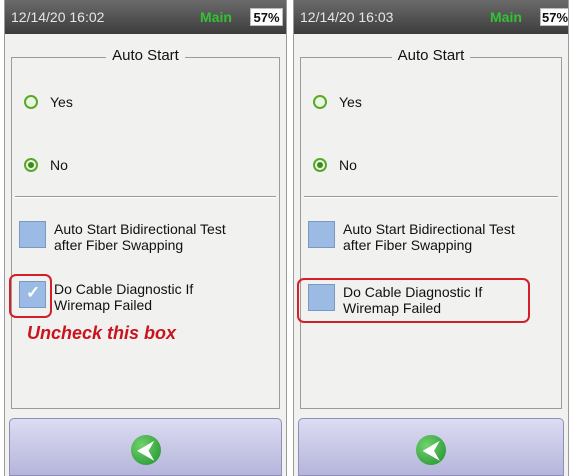  Describe the element at coordinates (58, 17) in the screenshot. I see `status-time: 12/14/20 16:02` at that location.